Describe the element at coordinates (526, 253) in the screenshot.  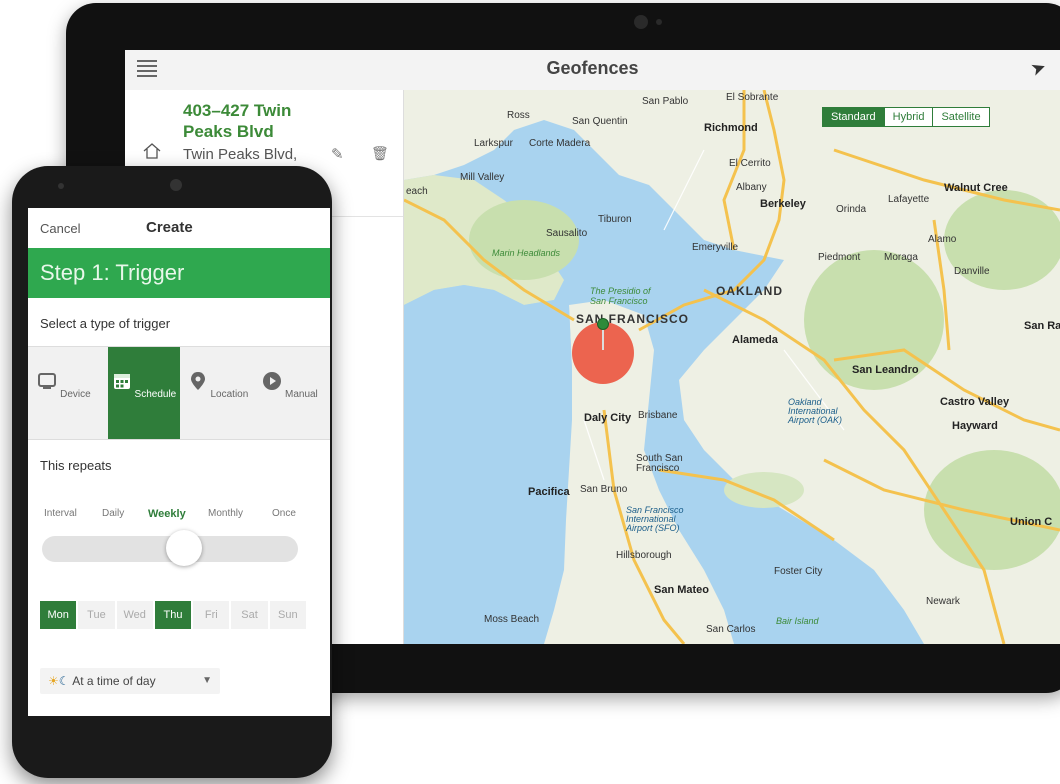
I see `map-label: Marin Headlands` at that location.